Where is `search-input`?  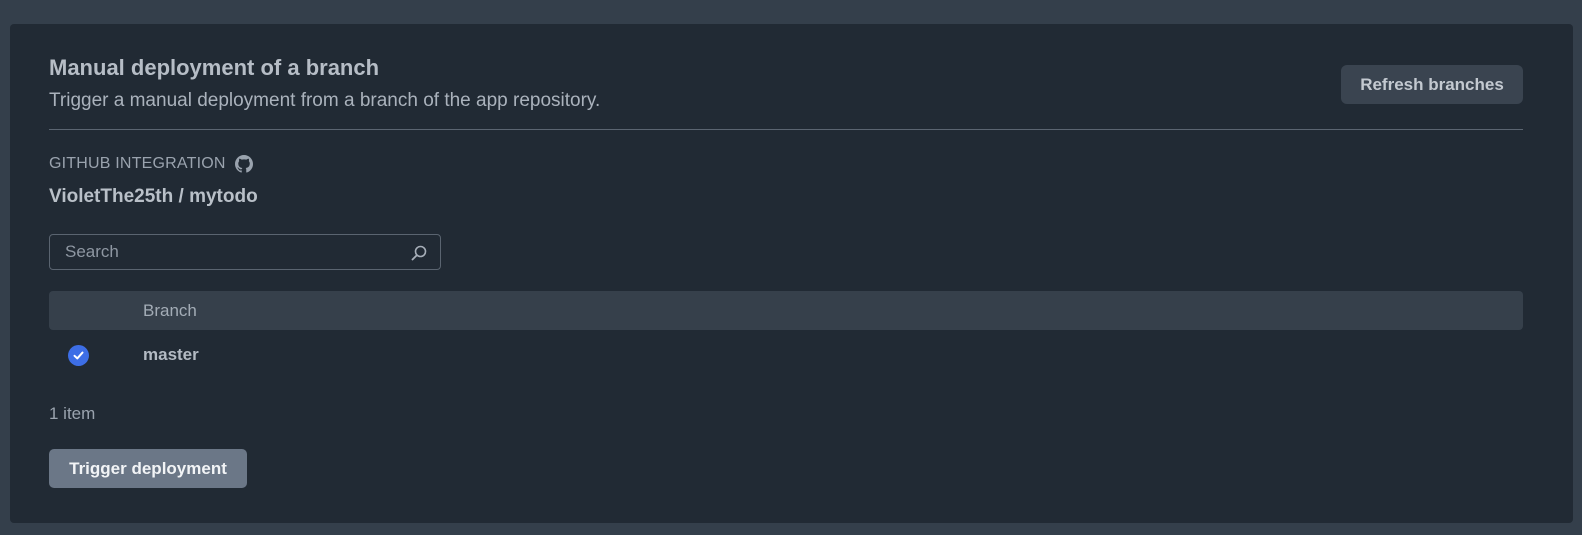
search-input is located at coordinates (220, 252).